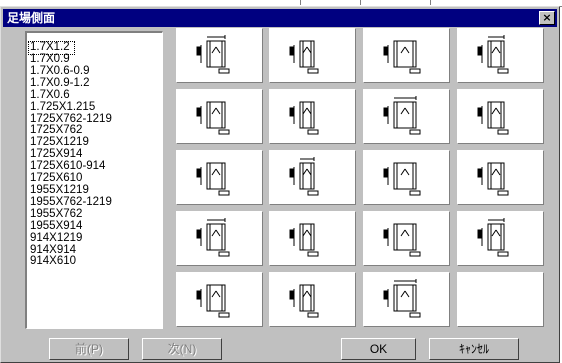 Image resolution: width=562 pixels, height=363 pixels. What do you see at coordinates (280, 18) in the screenshot?
I see `title-bar: 足場側面 ×` at bounding box center [280, 18].